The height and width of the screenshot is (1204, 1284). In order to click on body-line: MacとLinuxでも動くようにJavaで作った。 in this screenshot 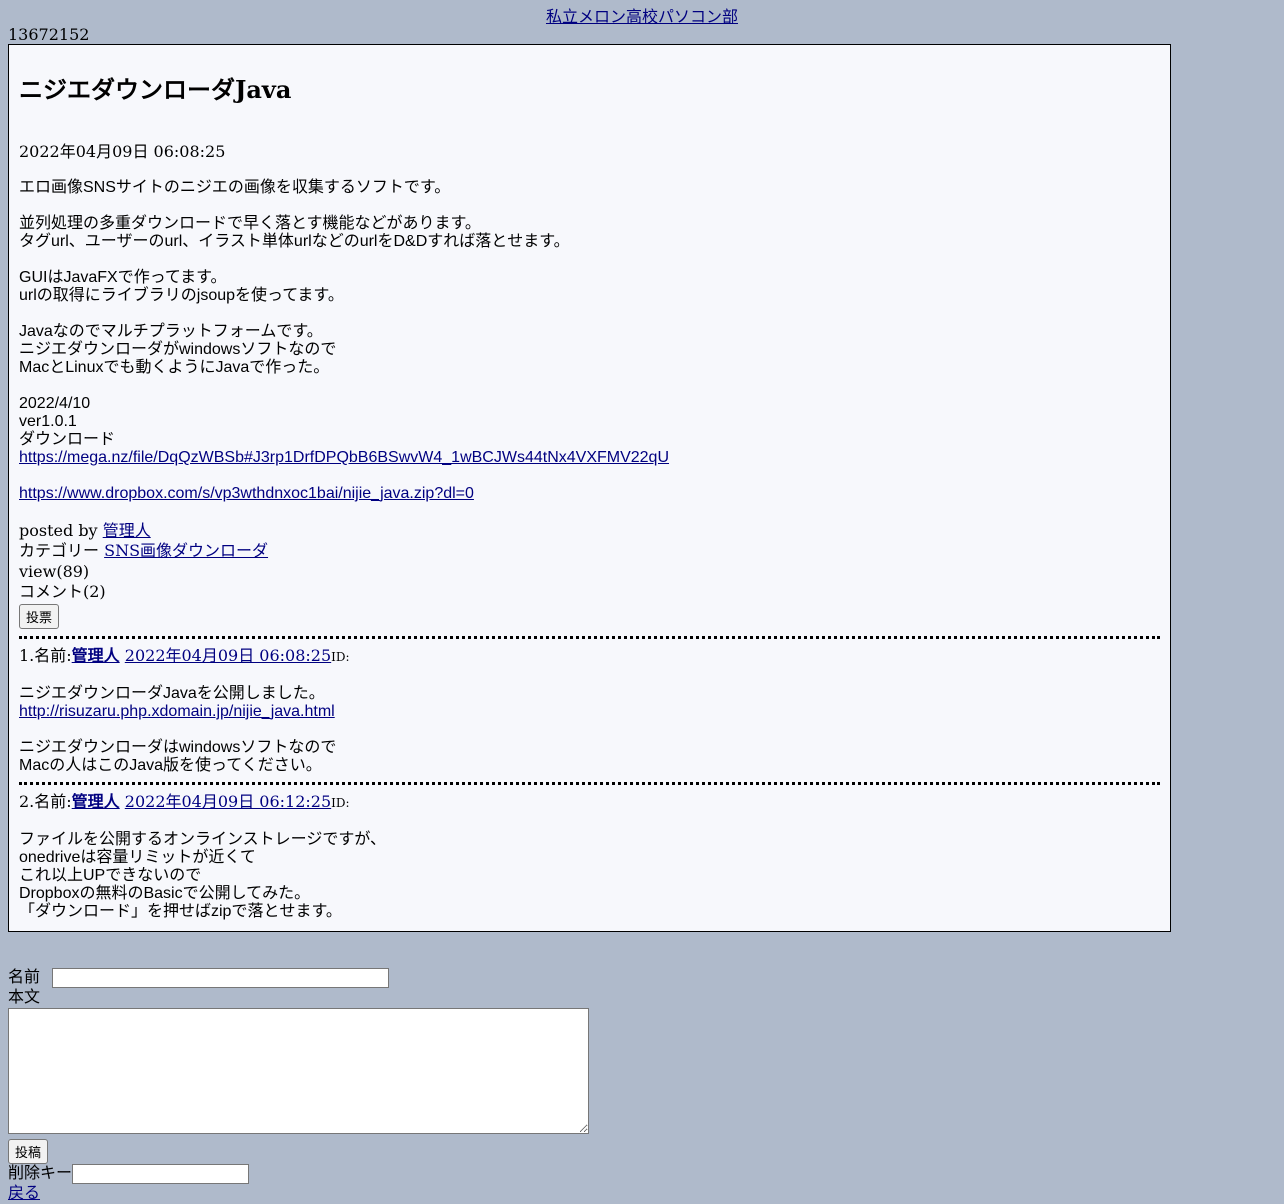, I will do `click(174, 367)`.